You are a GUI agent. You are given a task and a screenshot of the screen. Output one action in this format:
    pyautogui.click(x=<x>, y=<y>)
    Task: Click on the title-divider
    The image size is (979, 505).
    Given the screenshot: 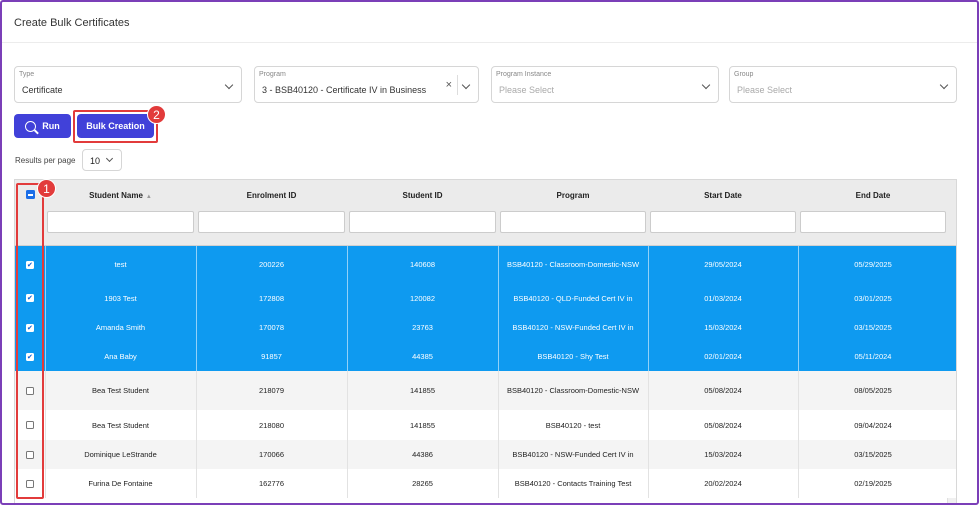 What is the action you would take?
    pyautogui.click(x=489, y=42)
    